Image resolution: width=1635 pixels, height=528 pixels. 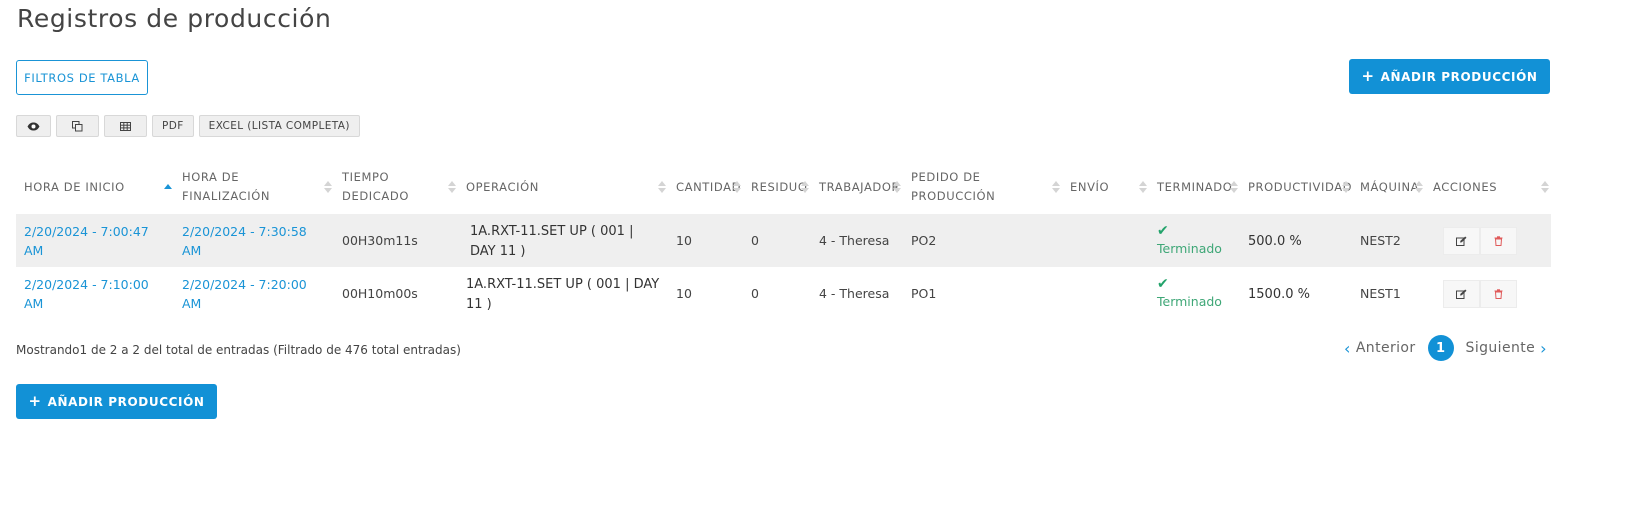 I want to click on table-filters-button: FILTROS DE TABLA, so click(x=82, y=77).